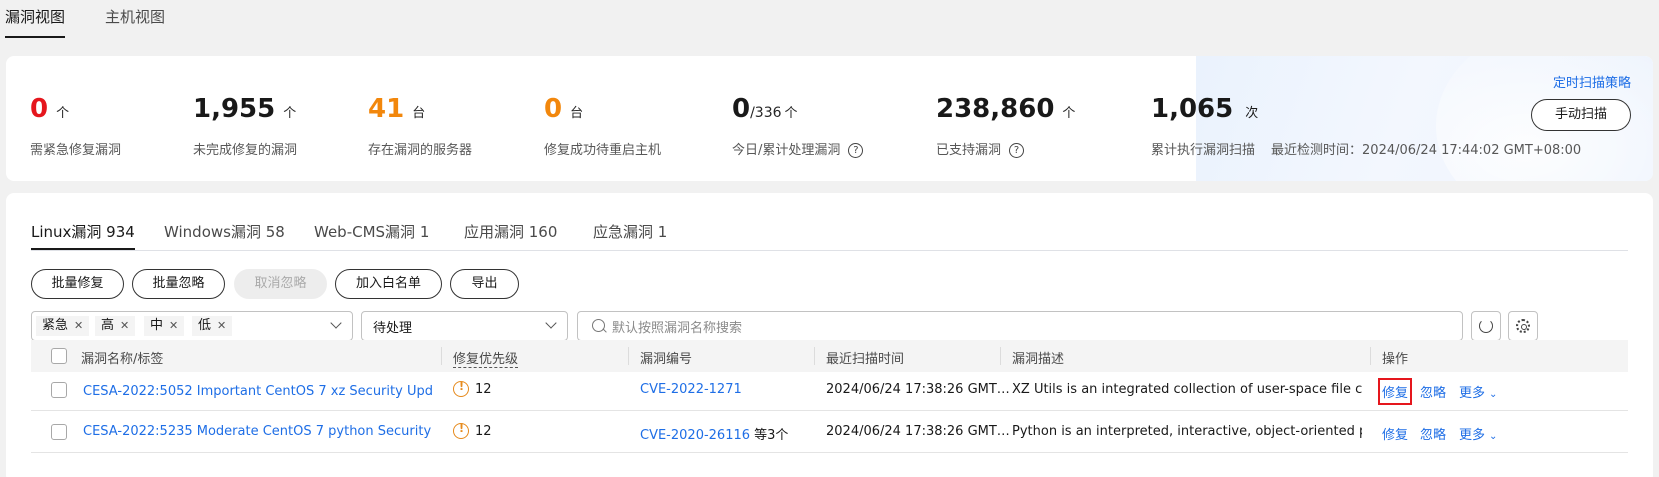 The width and height of the screenshot is (1659, 477). I want to click on tab-windows: Windows漏洞 58, so click(224, 231).